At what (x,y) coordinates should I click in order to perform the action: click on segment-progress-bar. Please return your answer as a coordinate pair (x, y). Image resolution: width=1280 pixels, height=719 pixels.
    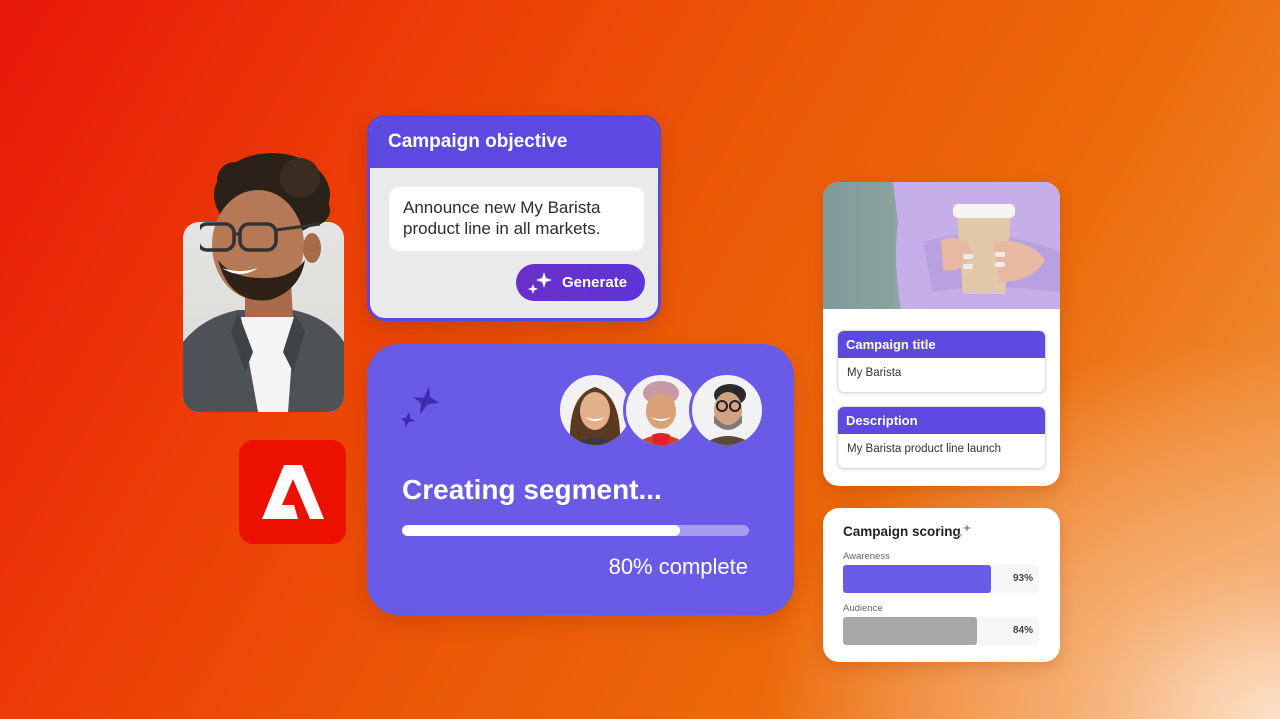
    Looking at the image, I should click on (575, 530).